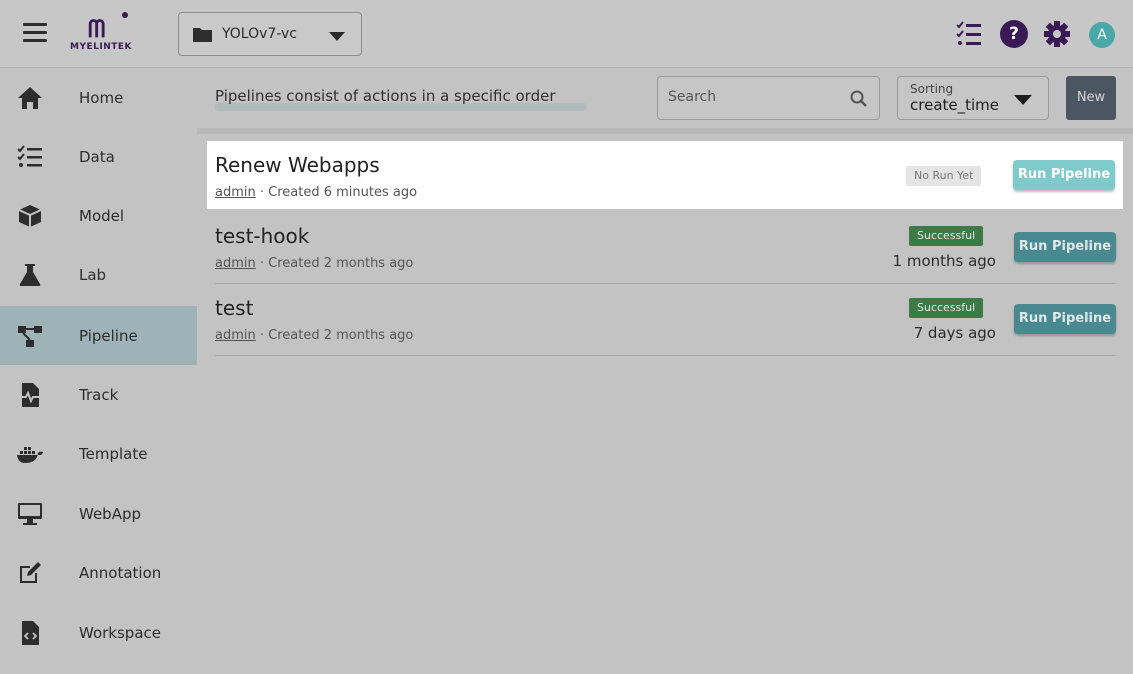 The height and width of the screenshot is (674, 1133). I want to click on project-name: YOLOv7-vc, so click(259, 34).